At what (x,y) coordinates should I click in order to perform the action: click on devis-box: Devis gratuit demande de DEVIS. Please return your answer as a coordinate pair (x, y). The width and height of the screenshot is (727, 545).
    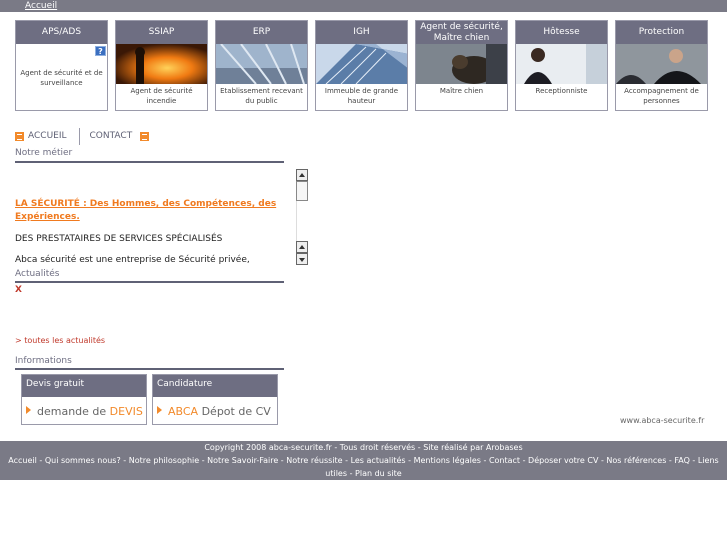
    Looking at the image, I should click on (84, 399).